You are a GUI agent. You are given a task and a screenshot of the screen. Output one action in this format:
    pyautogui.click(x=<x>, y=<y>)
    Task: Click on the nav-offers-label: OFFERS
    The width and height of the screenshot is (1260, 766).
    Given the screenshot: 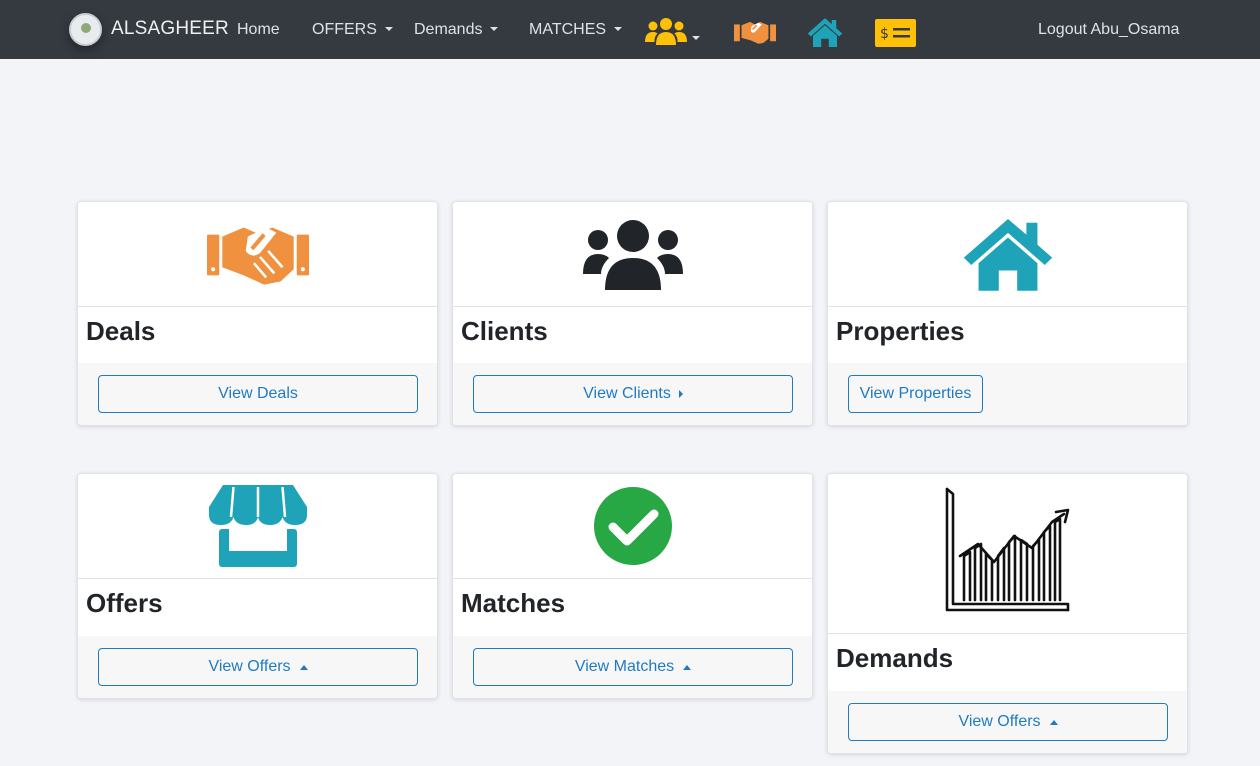 What is the action you would take?
    pyautogui.click(x=344, y=29)
    